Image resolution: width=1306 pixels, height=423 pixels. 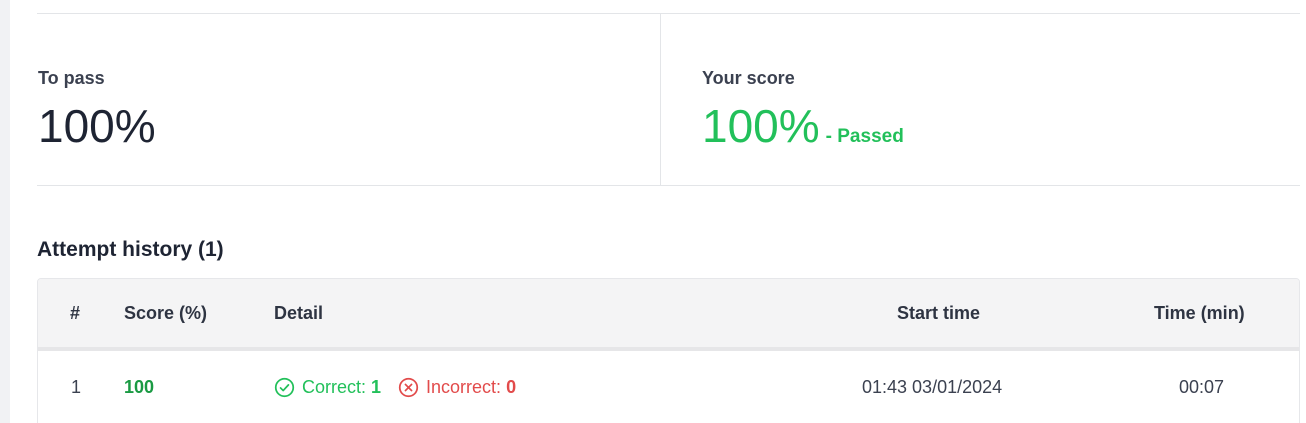 I want to click on column-header-start-time: Start time, so click(x=939, y=313).